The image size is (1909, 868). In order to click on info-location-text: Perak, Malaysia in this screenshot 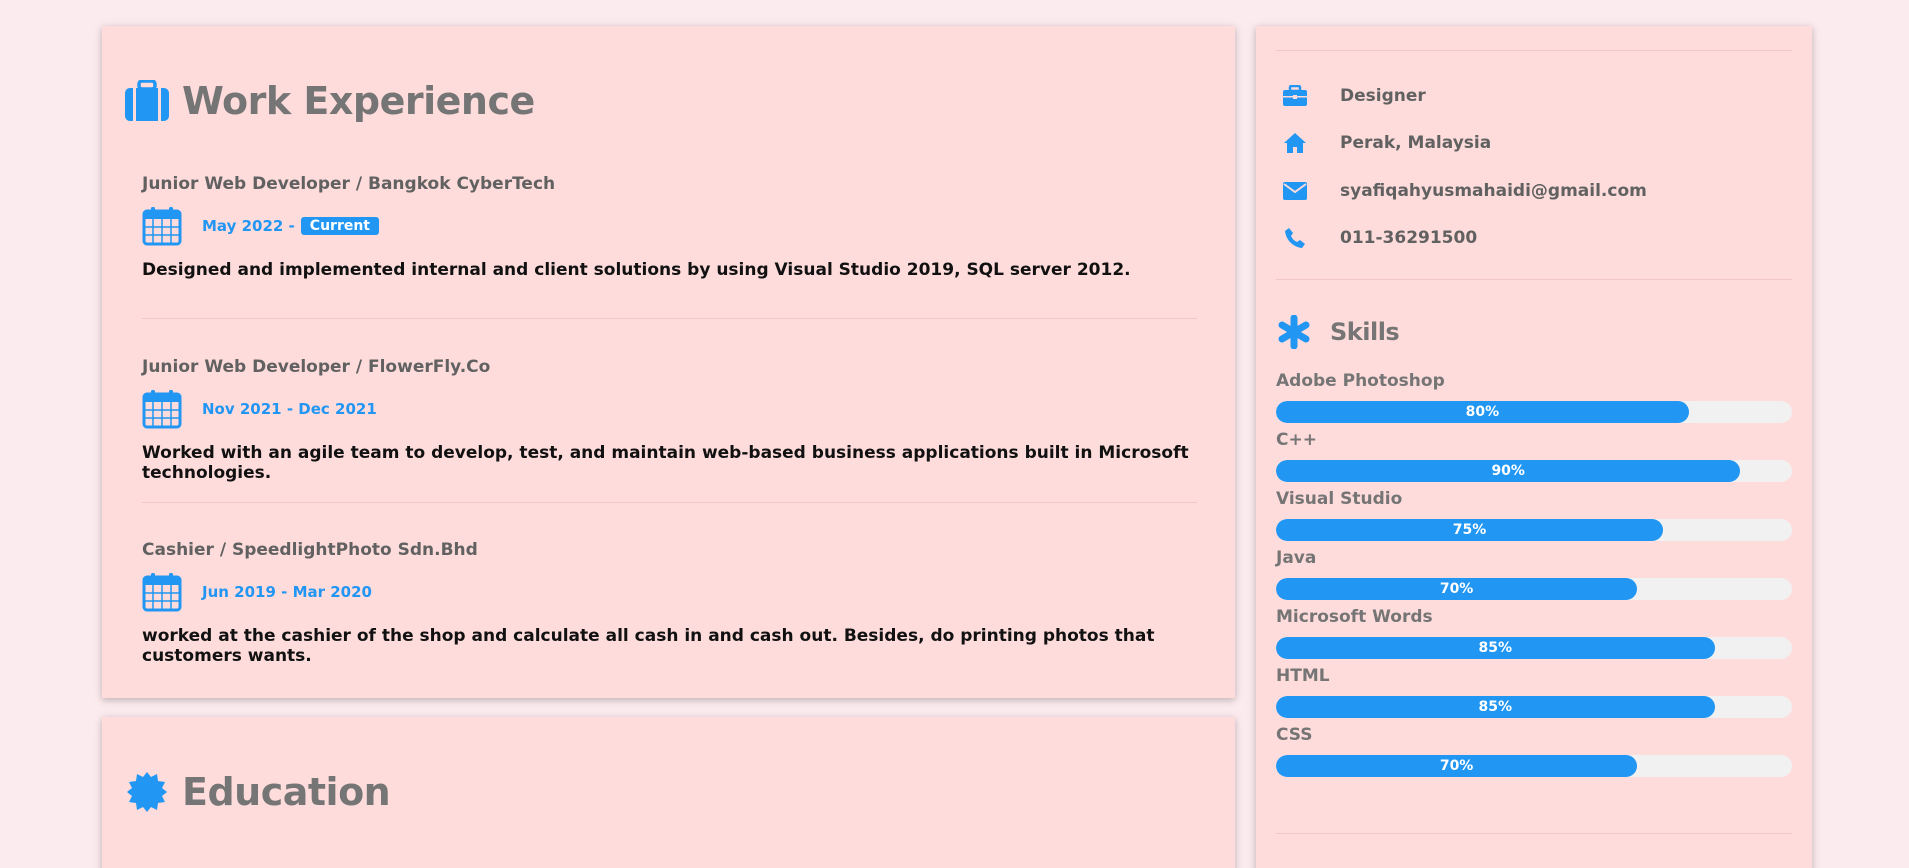, I will do `click(1416, 143)`.